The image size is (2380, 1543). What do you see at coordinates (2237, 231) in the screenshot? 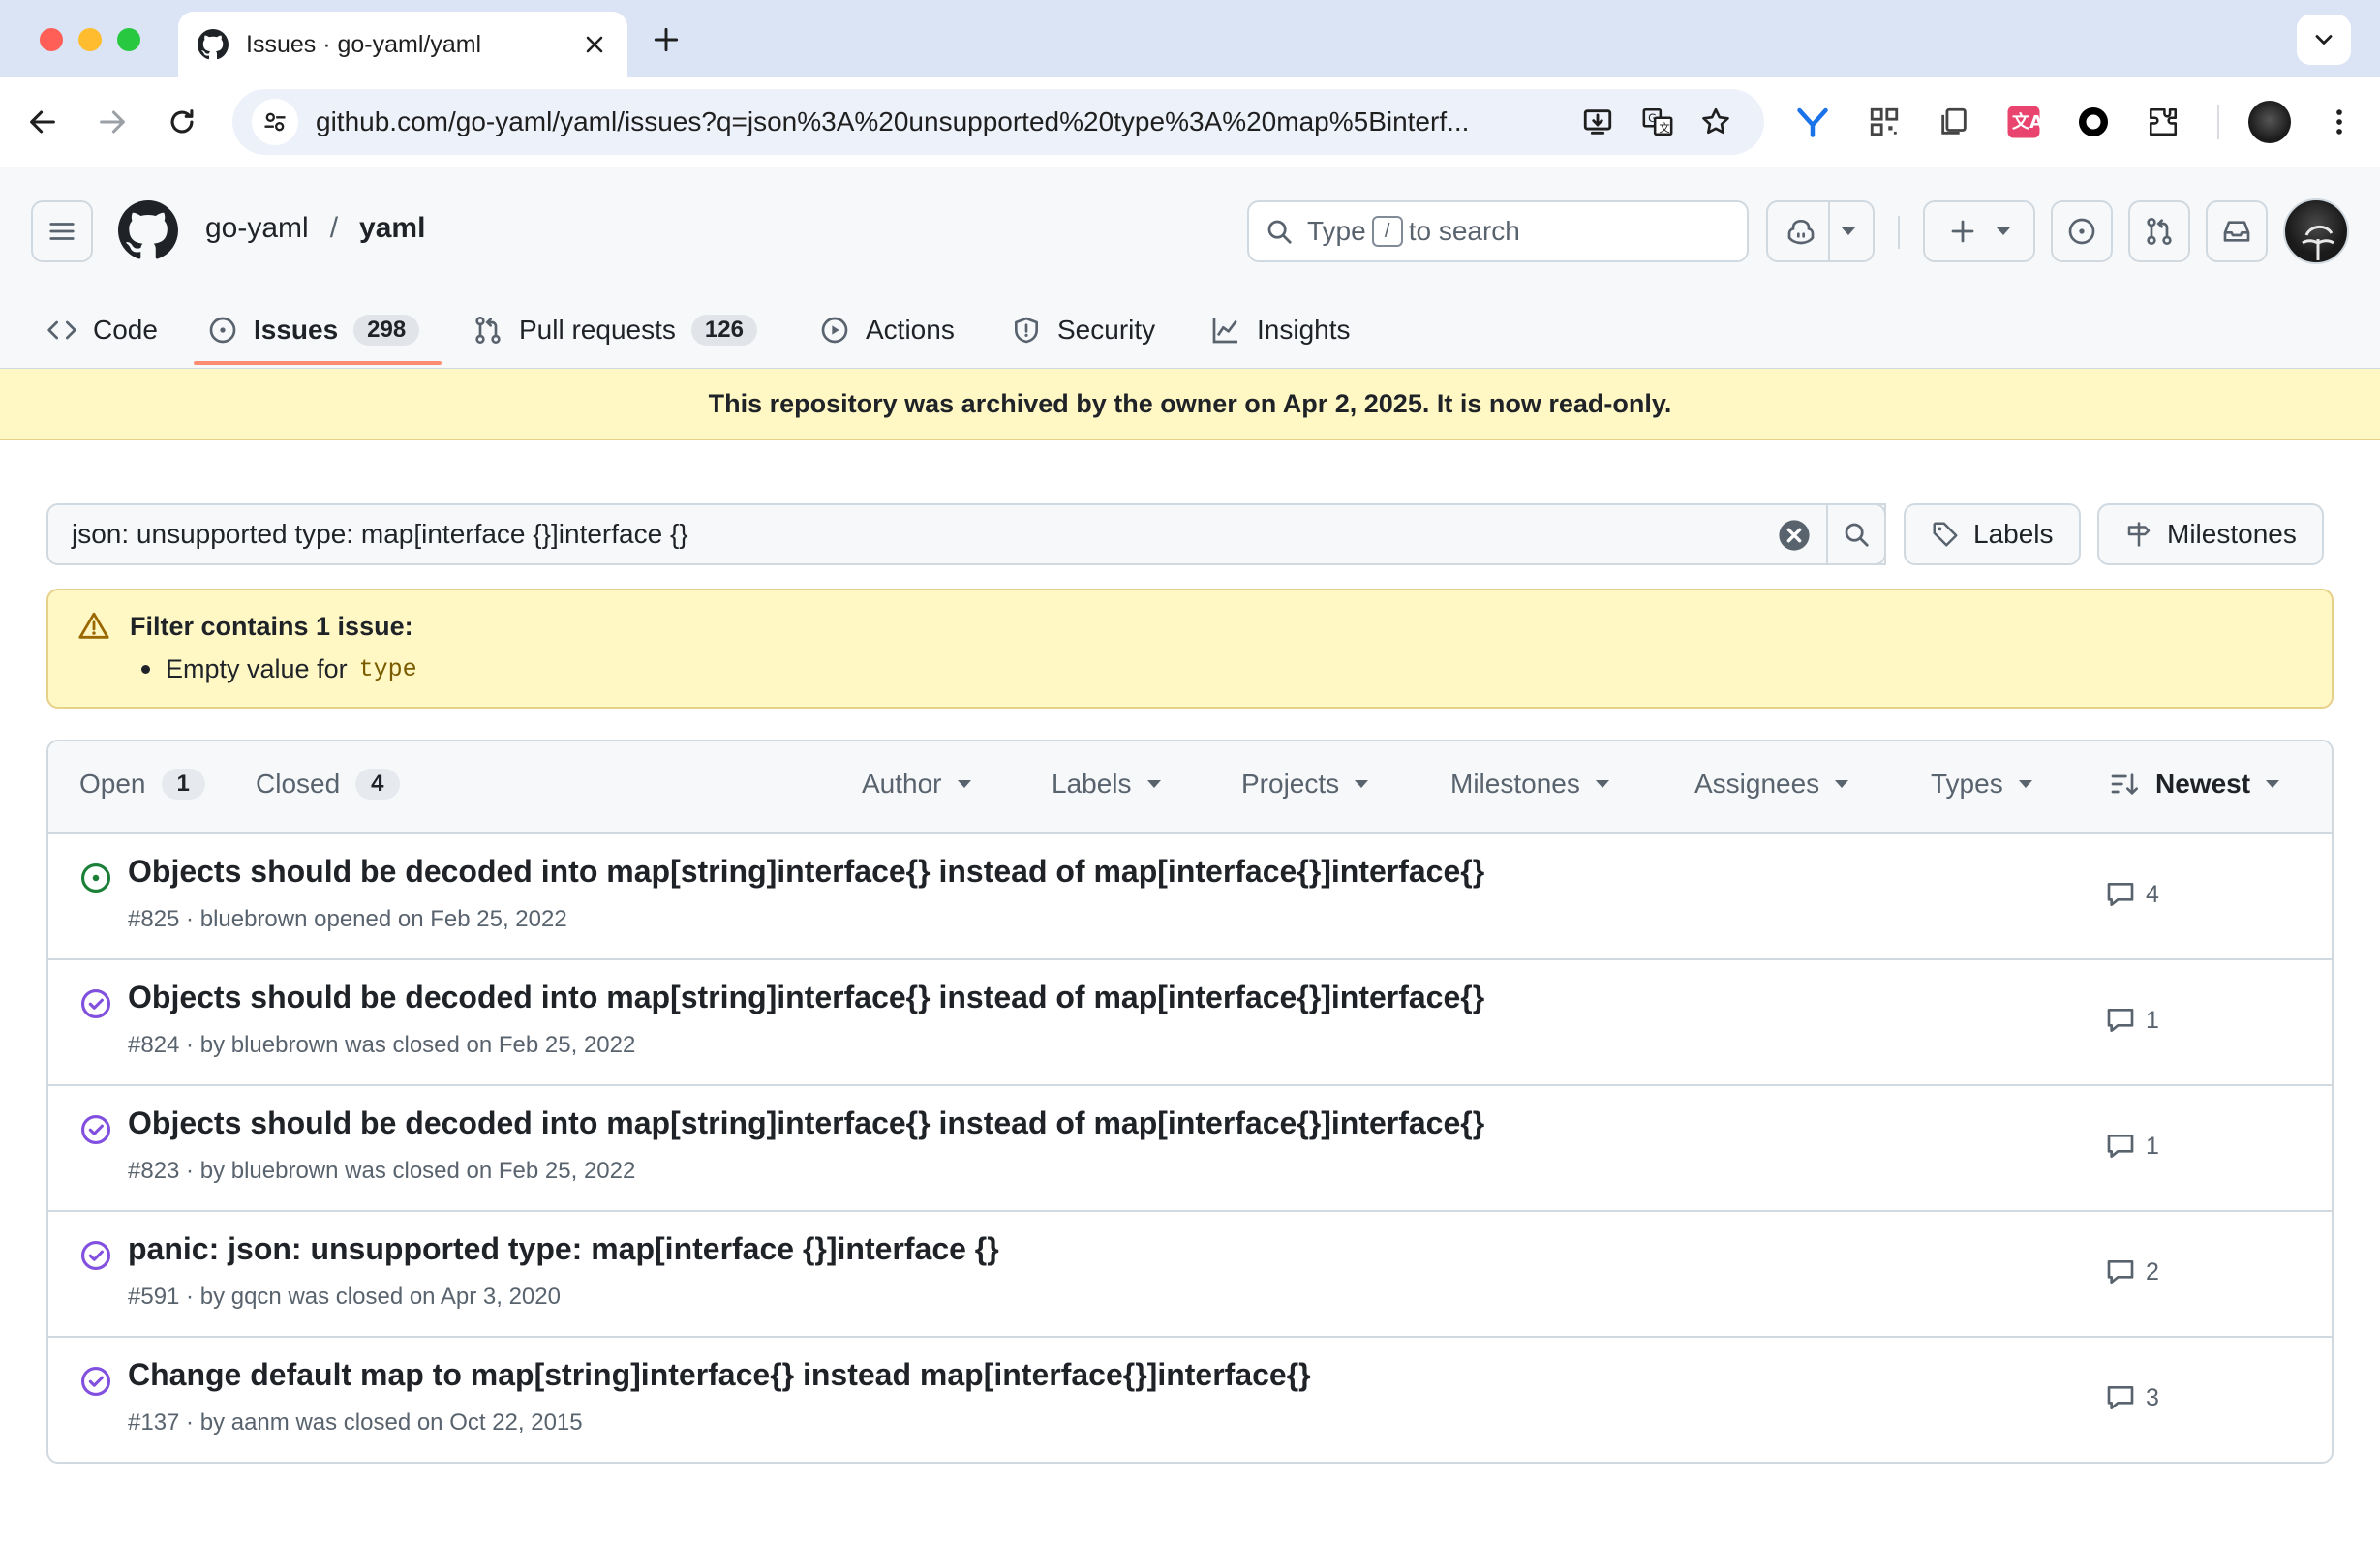
I see `inbox-button` at bounding box center [2237, 231].